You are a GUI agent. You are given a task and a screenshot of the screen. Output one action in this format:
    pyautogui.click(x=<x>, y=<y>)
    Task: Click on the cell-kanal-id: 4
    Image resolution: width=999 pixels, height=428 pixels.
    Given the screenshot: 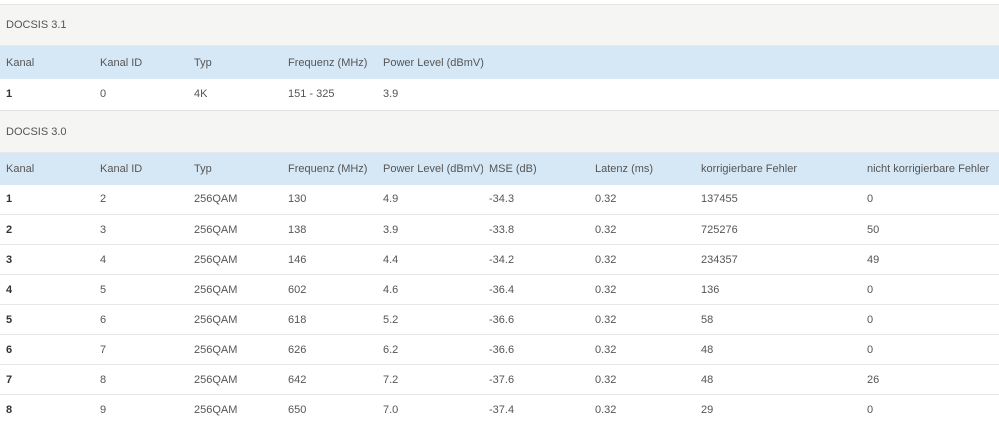 What is the action you would take?
    pyautogui.click(x=103, y=259)
    